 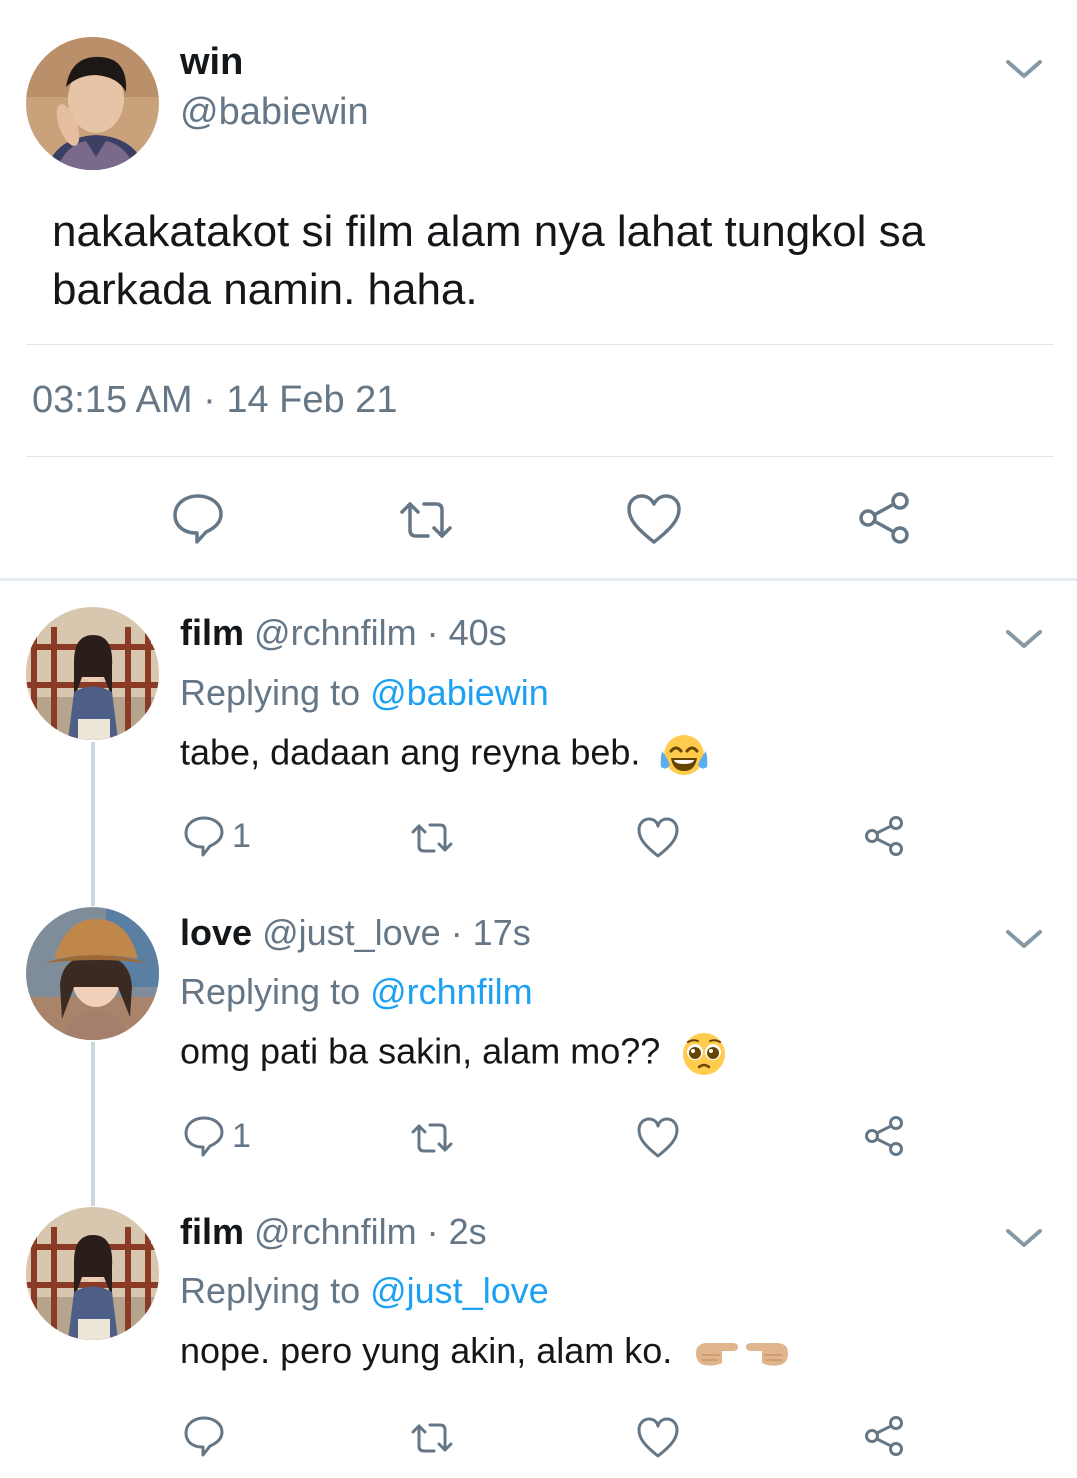 What do you see at coordinates (684, 755) in the screenshot?
I see `tears-of-joy-emoji-icon` at bounding box center [684, 755].